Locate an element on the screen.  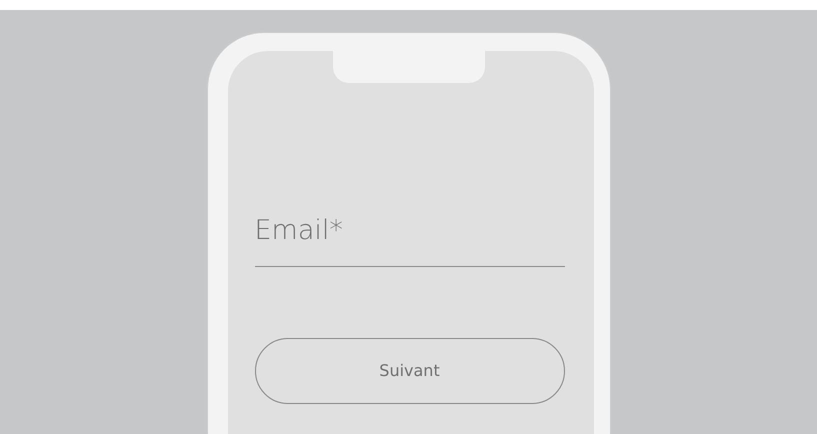
email-field: Email* is located at coordinates (409, 238).